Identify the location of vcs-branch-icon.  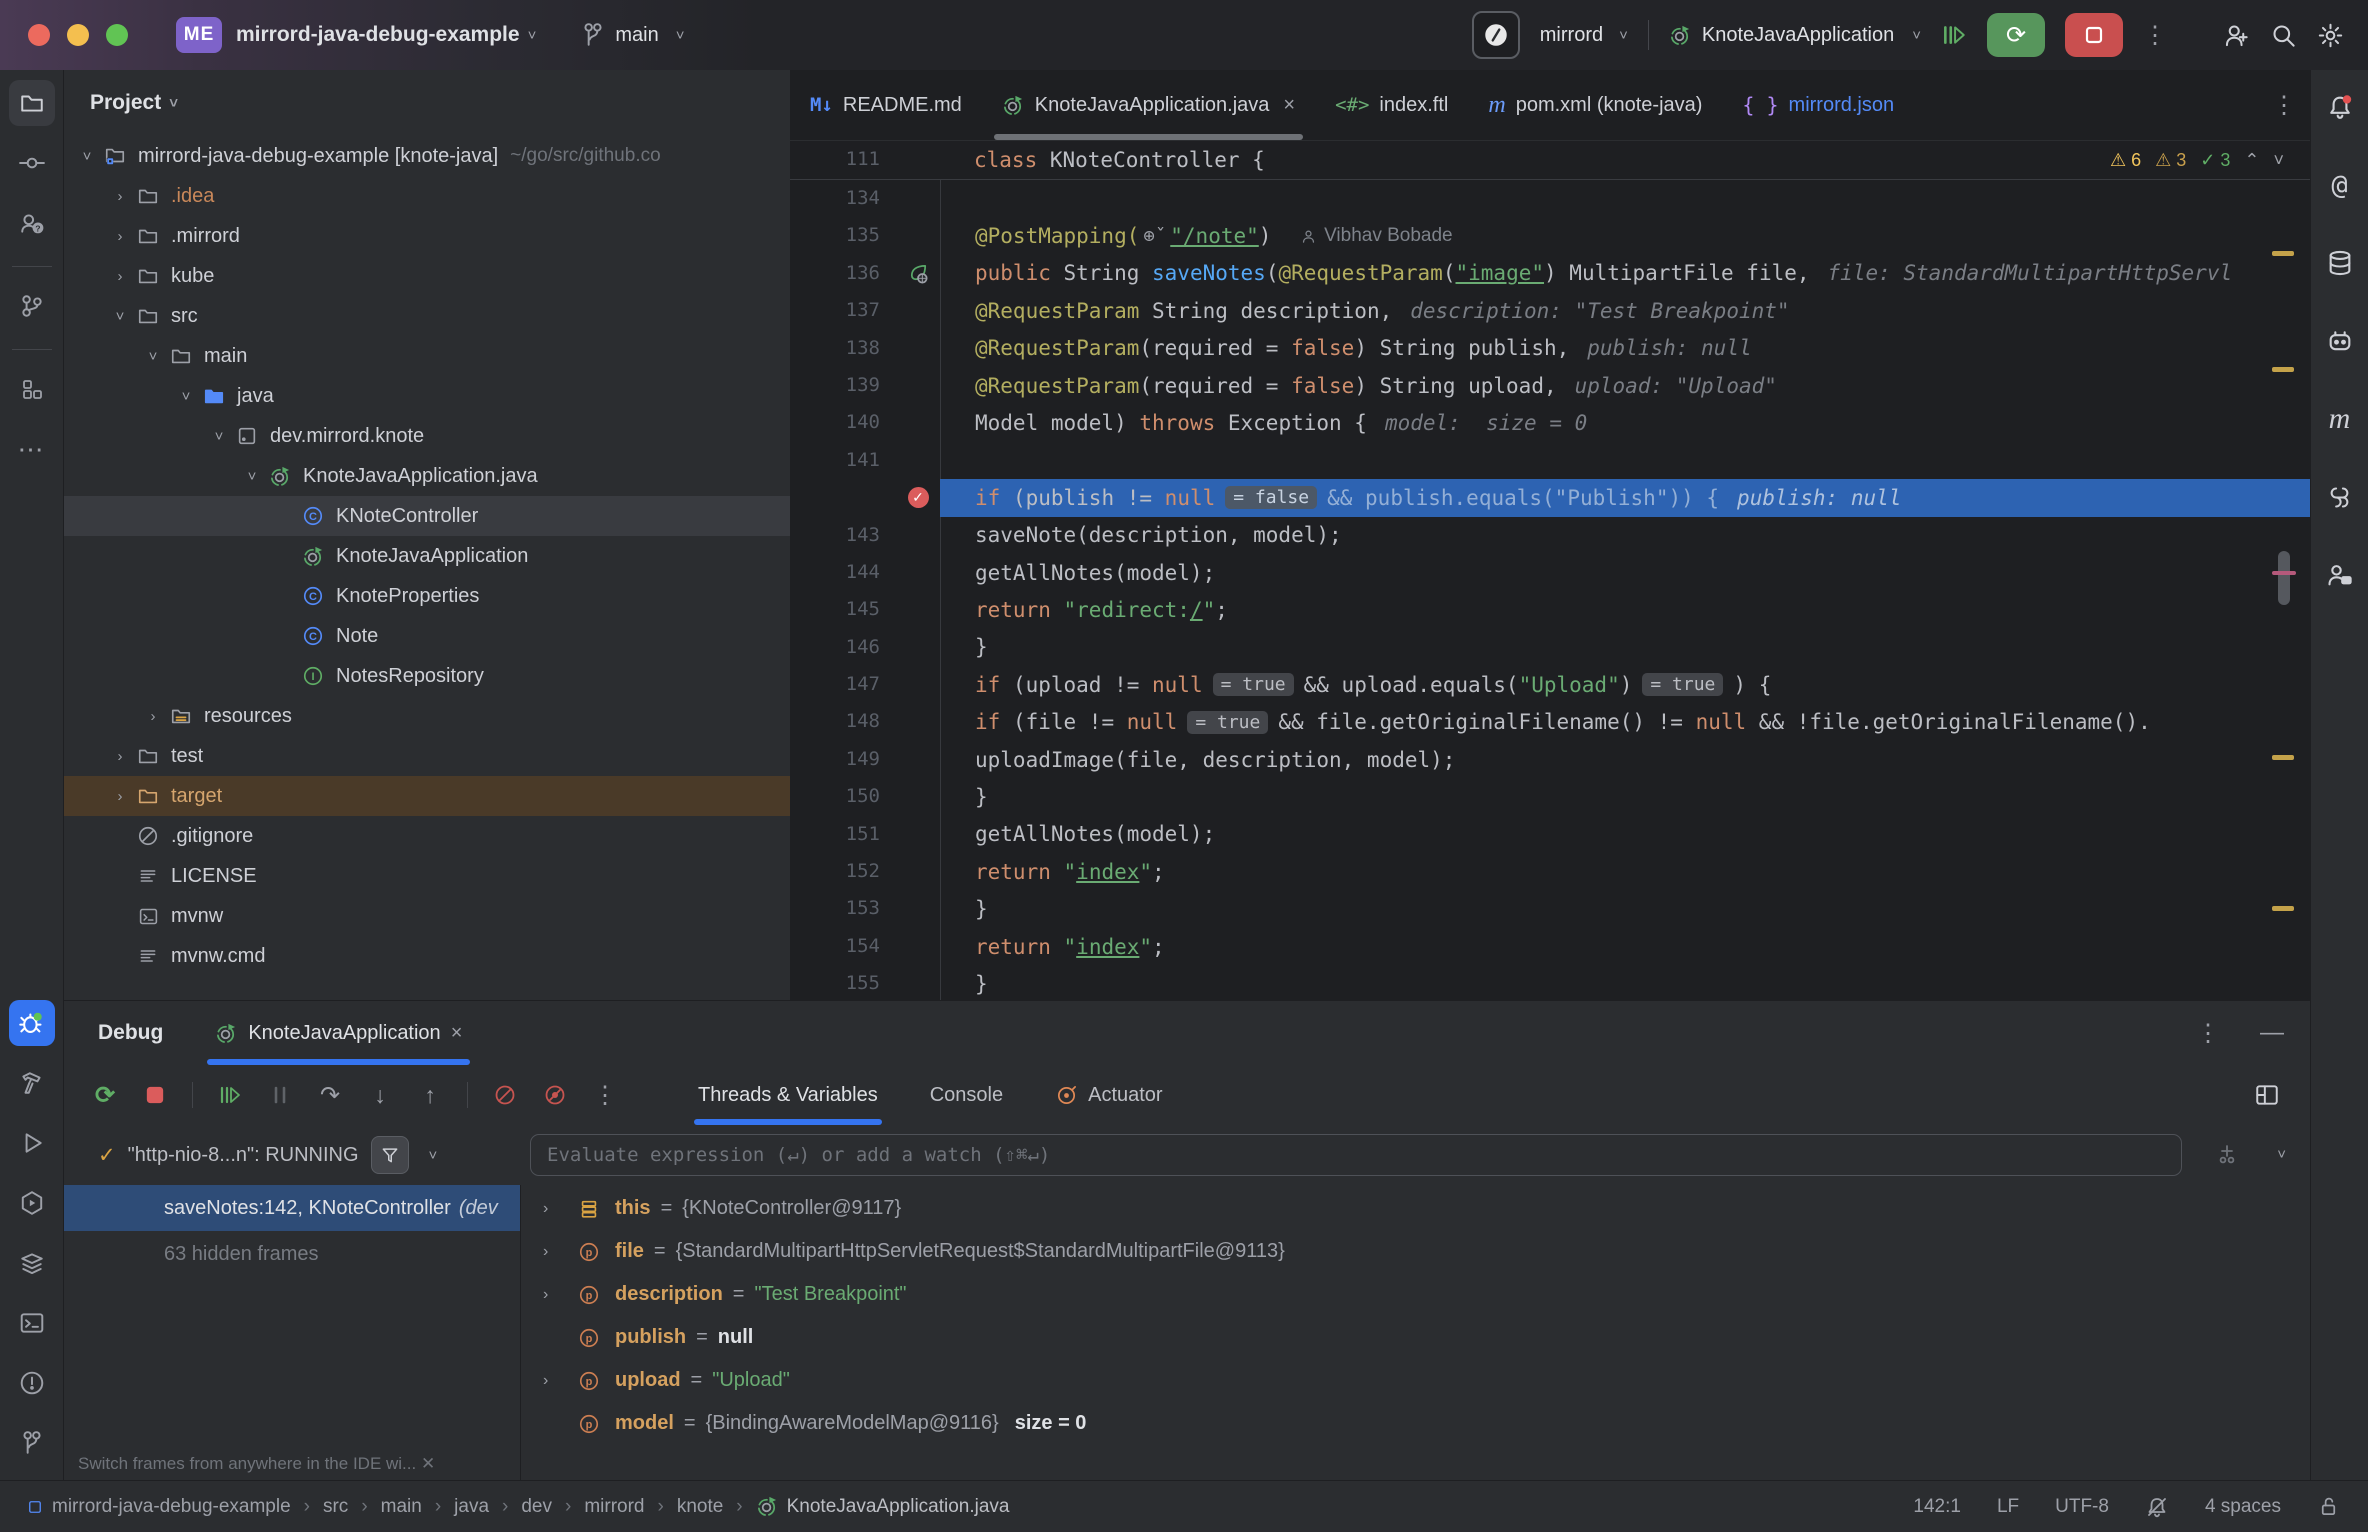
(32, 306).